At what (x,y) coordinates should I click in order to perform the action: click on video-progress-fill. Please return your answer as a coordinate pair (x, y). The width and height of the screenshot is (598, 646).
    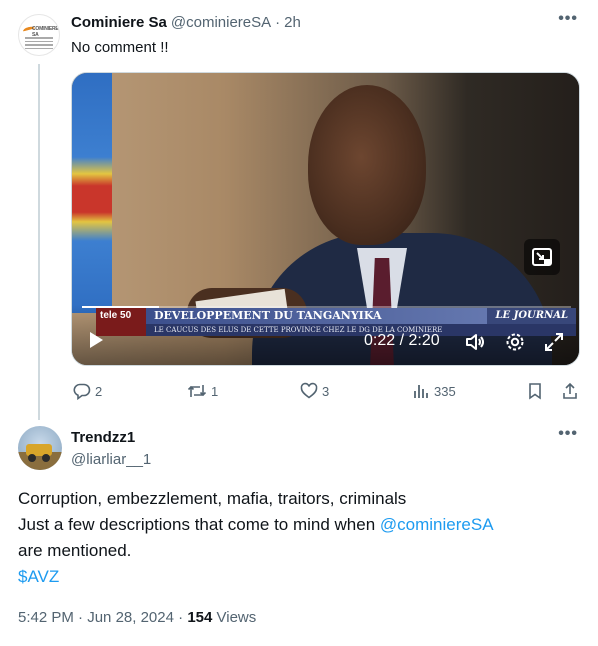
    Looking at the image, I should click on (120, 307).